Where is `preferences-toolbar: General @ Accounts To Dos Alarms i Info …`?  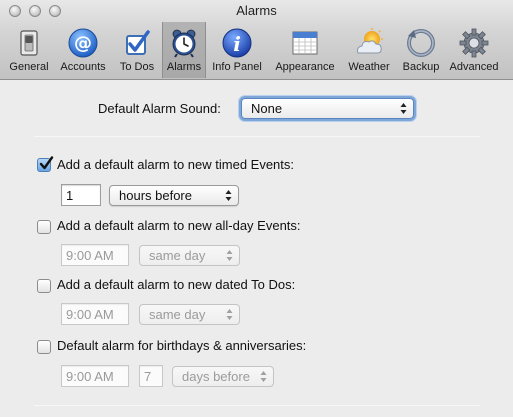 preferences-toolbar: General @ Accounts To Dos Alarms i Info … is located at coordinates (256, 51).